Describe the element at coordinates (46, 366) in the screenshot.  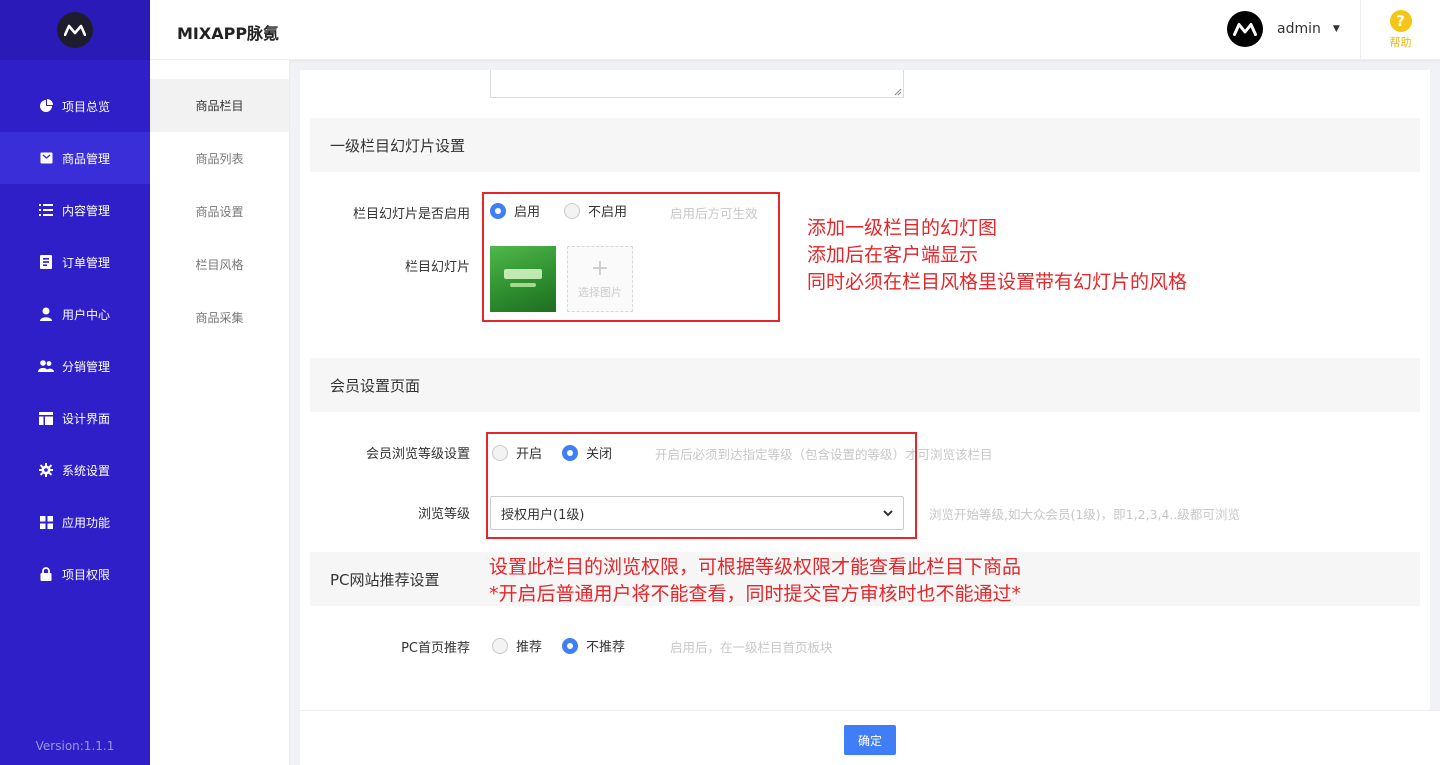
I see `users-icon` at that location.